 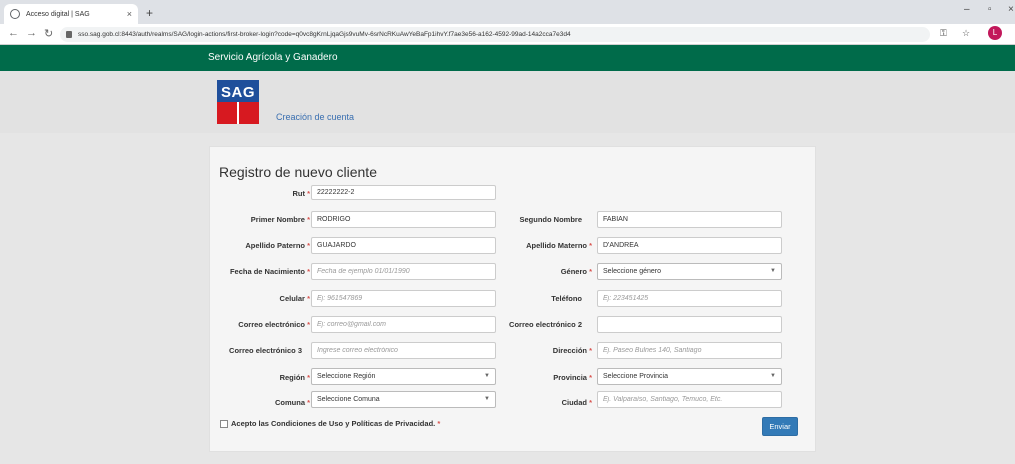 I want to click on terms-checkbox, so click(x=224, y=423).